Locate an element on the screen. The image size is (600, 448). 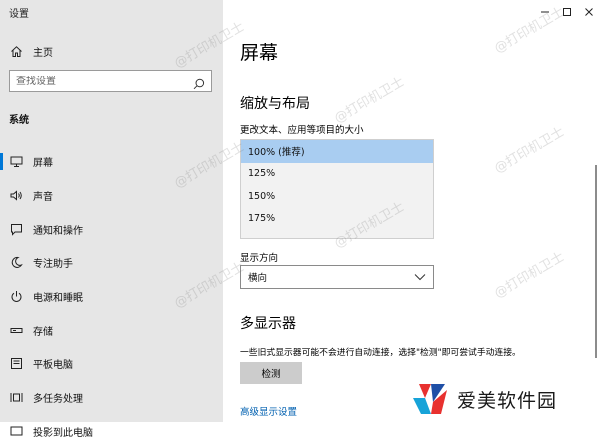
home-icon is located at coordinates (16, 51).